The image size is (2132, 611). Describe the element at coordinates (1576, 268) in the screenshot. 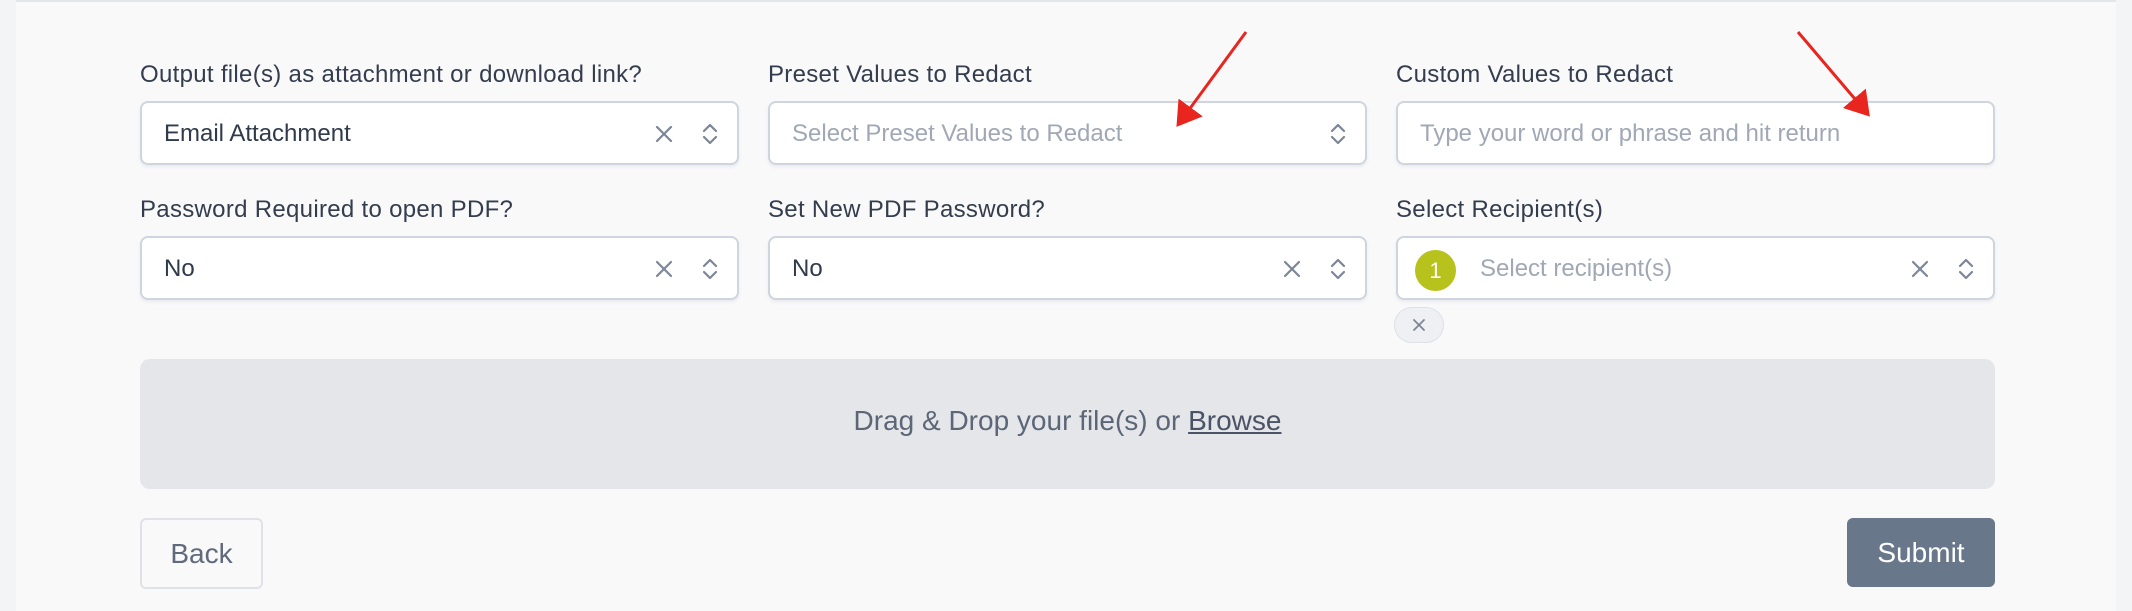

I see `recipients-placeholder: Select recipient(s)` at that location.